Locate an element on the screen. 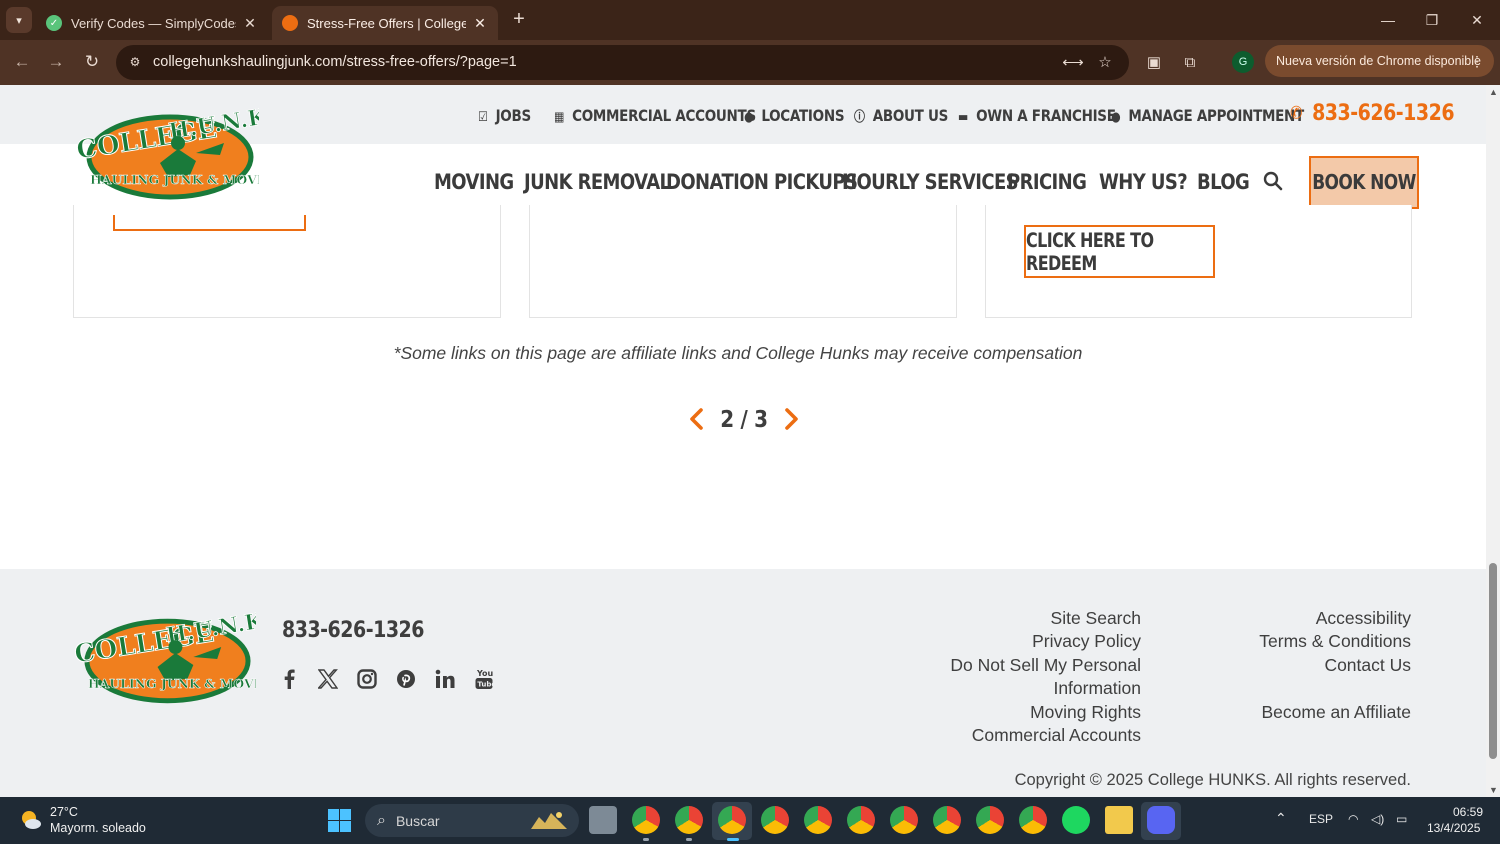  privacy-policy-link: Privacy Policy is located at coordinates (1045, 641).